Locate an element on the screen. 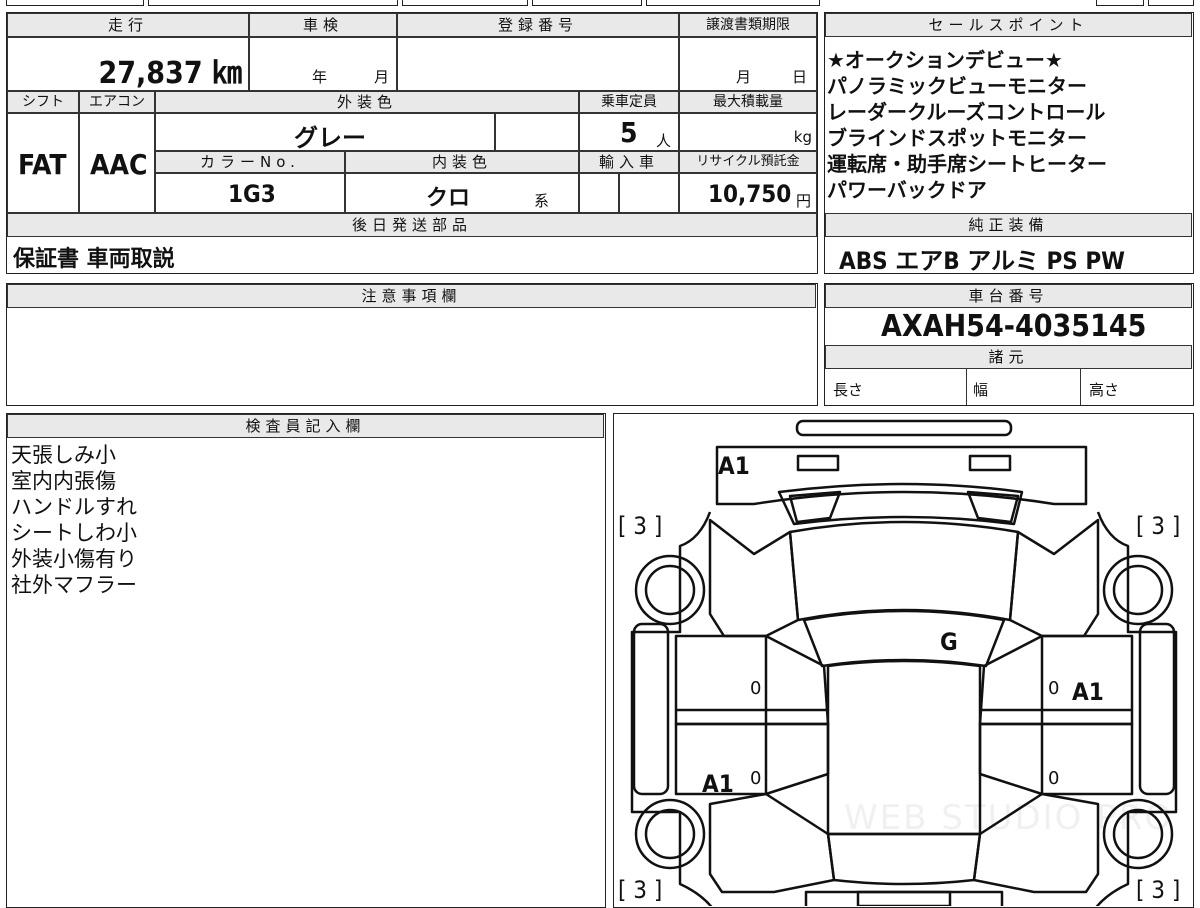  watermark: WEB STUDIO PRO is located at coordinates (1009, 818).